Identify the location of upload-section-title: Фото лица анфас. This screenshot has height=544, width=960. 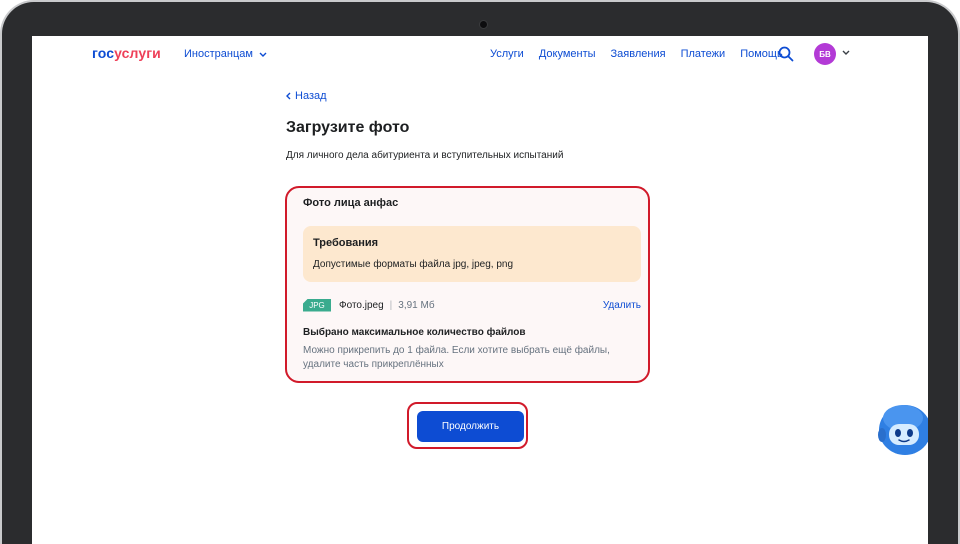
(351, 203).